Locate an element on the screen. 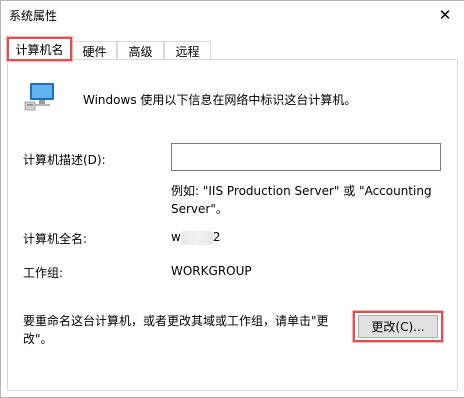  tab-computer-name: 计算机名 is located at coordinates (39, 49).